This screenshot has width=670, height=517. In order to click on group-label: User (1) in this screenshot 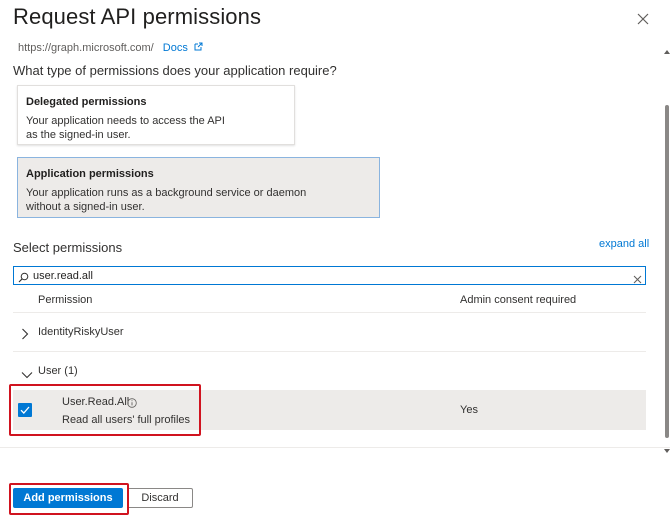, I will do `click(58, 371)`.